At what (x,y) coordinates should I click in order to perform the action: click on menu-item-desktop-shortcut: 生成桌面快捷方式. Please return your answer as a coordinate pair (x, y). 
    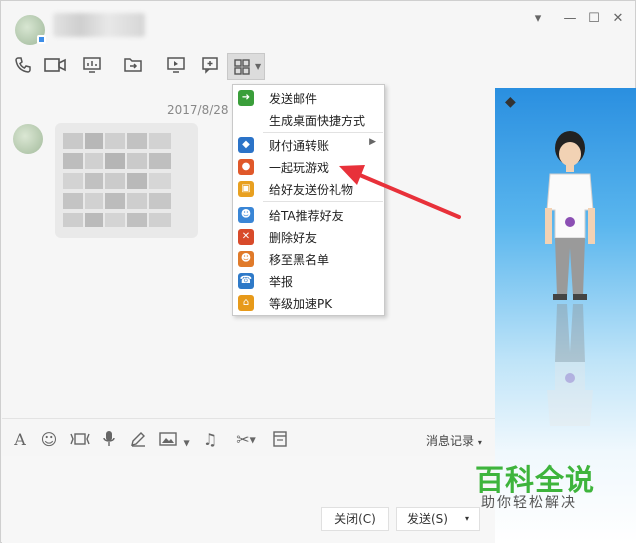
    Looking at the image, I should click on (309, 120).